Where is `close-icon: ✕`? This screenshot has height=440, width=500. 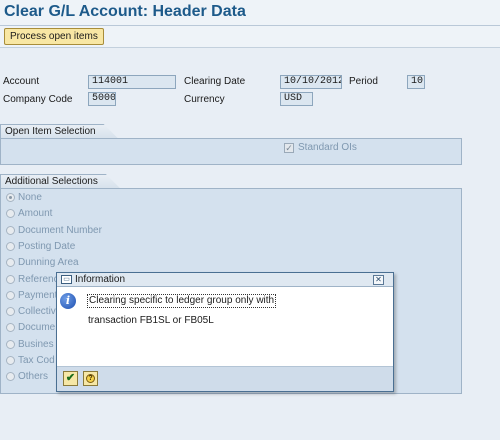
close-icon: ✕ is located at coordinates (378, 280).